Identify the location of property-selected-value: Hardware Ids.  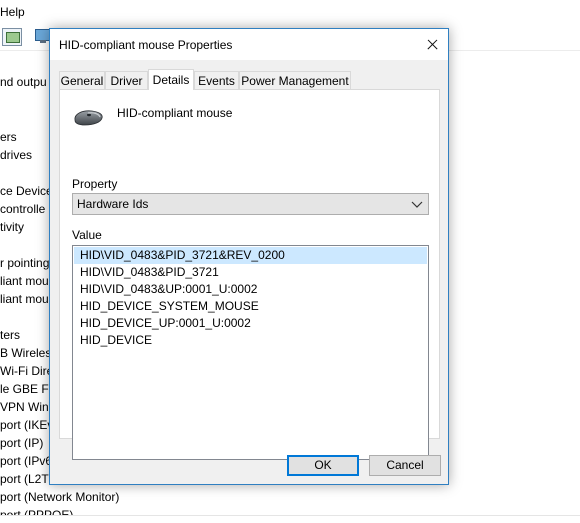
(113, 204).